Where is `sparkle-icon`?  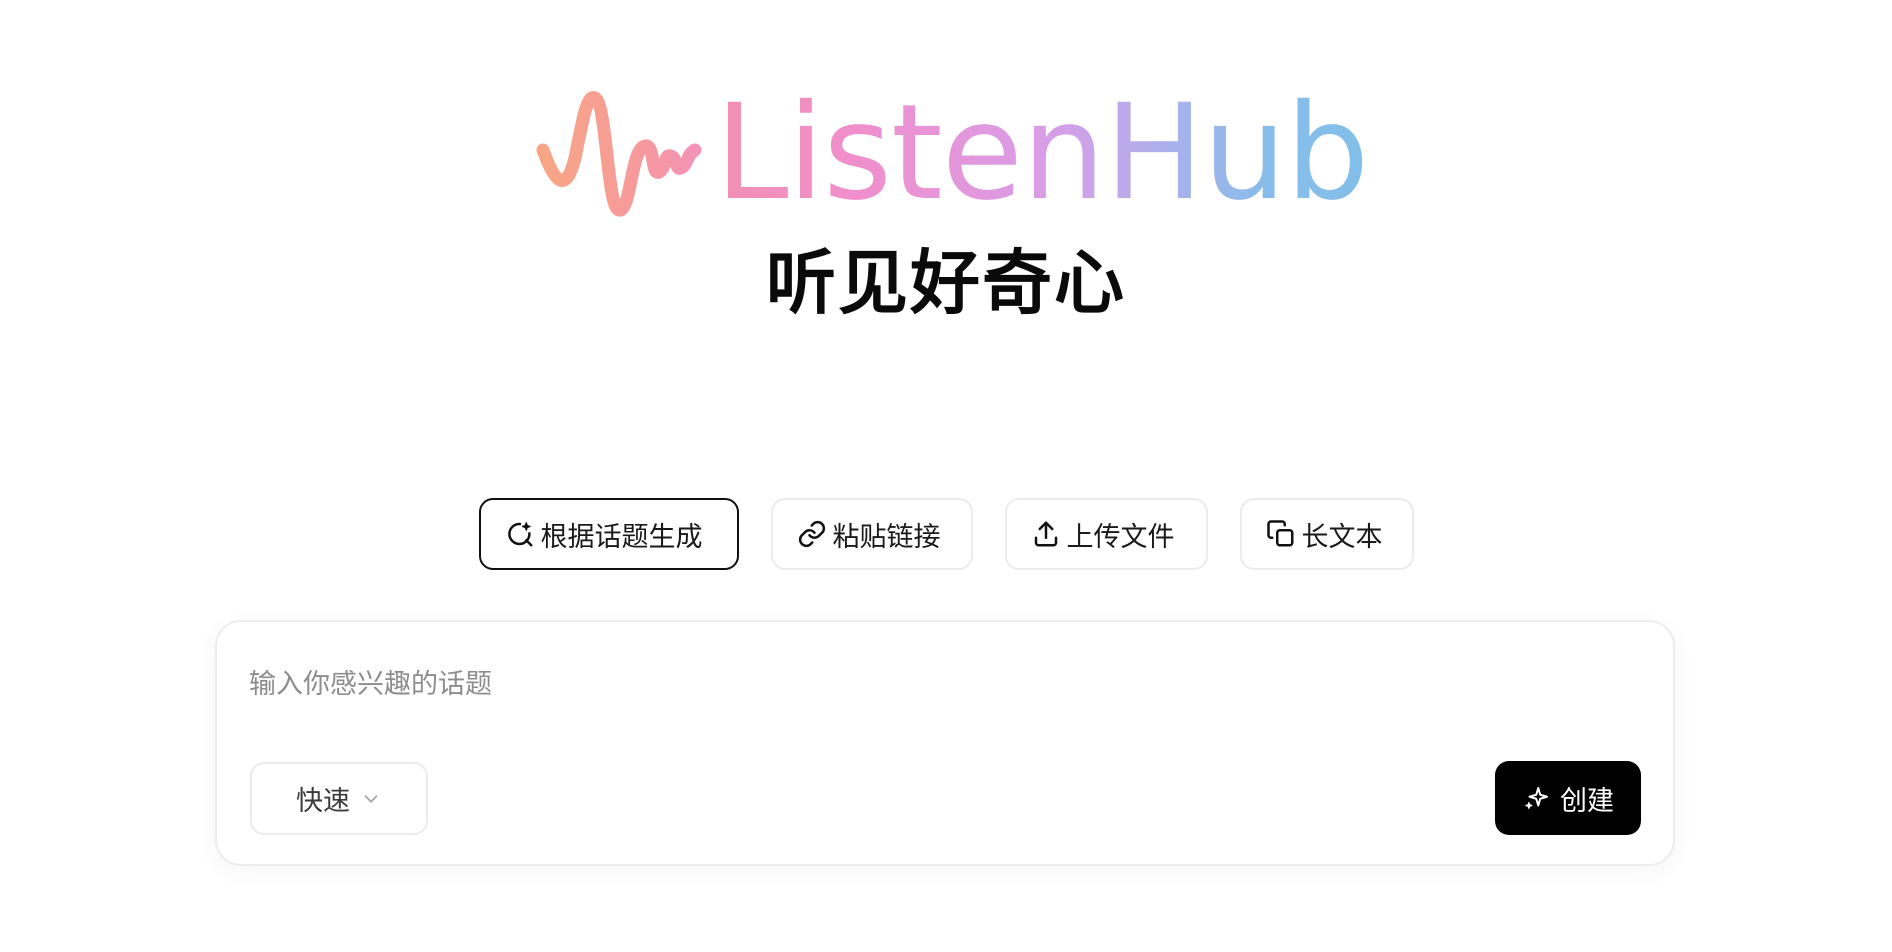 sparkle-icon is located at coordinates (1537, 798).